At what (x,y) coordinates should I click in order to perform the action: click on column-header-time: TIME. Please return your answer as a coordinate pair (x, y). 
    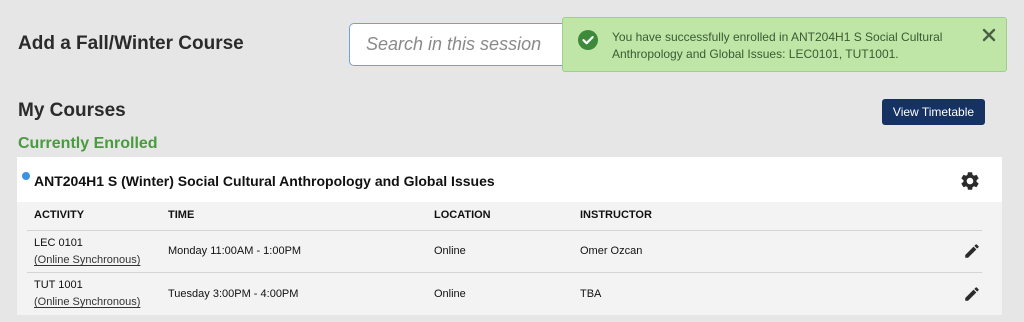
    Looking at the image, I should click on (181, 215).